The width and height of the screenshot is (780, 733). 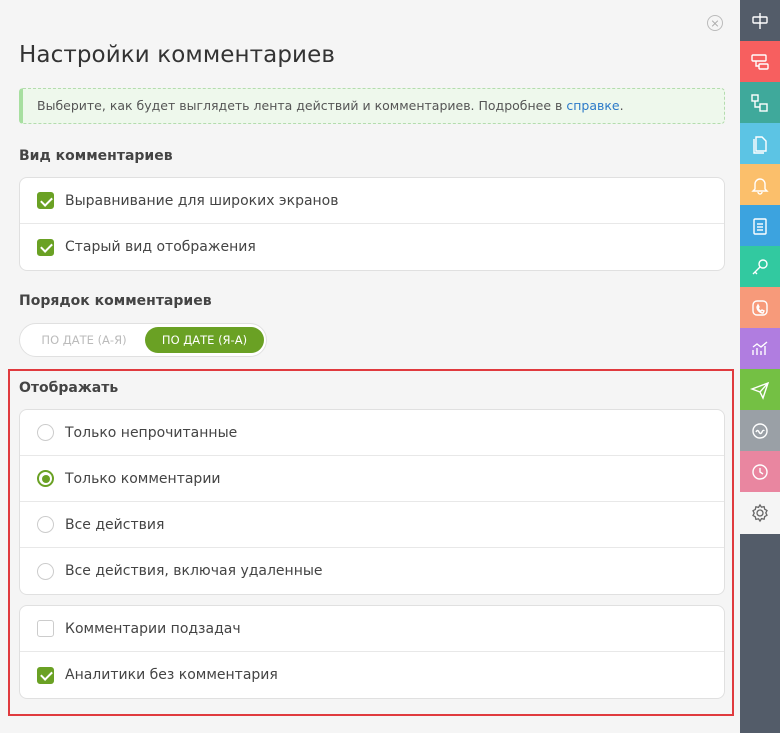 What do you see at coordinates (96, 156) in the screenshot?
I see `view-section-title: Вид комментариев` at bounding box center [96, 156].